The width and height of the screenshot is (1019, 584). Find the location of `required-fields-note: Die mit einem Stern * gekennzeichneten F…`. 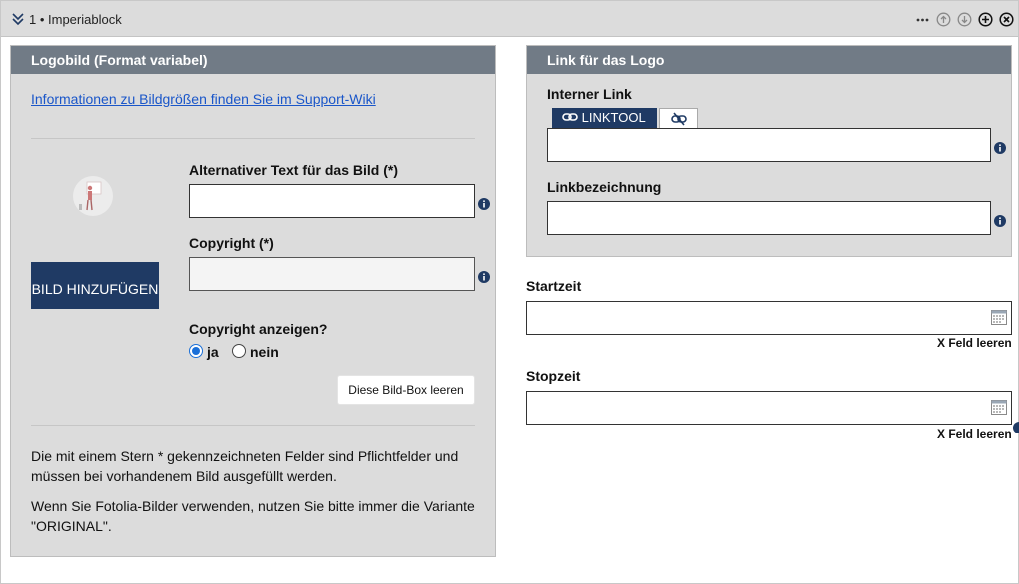

required-fields-note: Die mit einem Stern * gekennzeichneten F… is located at coordinates (245, 466).